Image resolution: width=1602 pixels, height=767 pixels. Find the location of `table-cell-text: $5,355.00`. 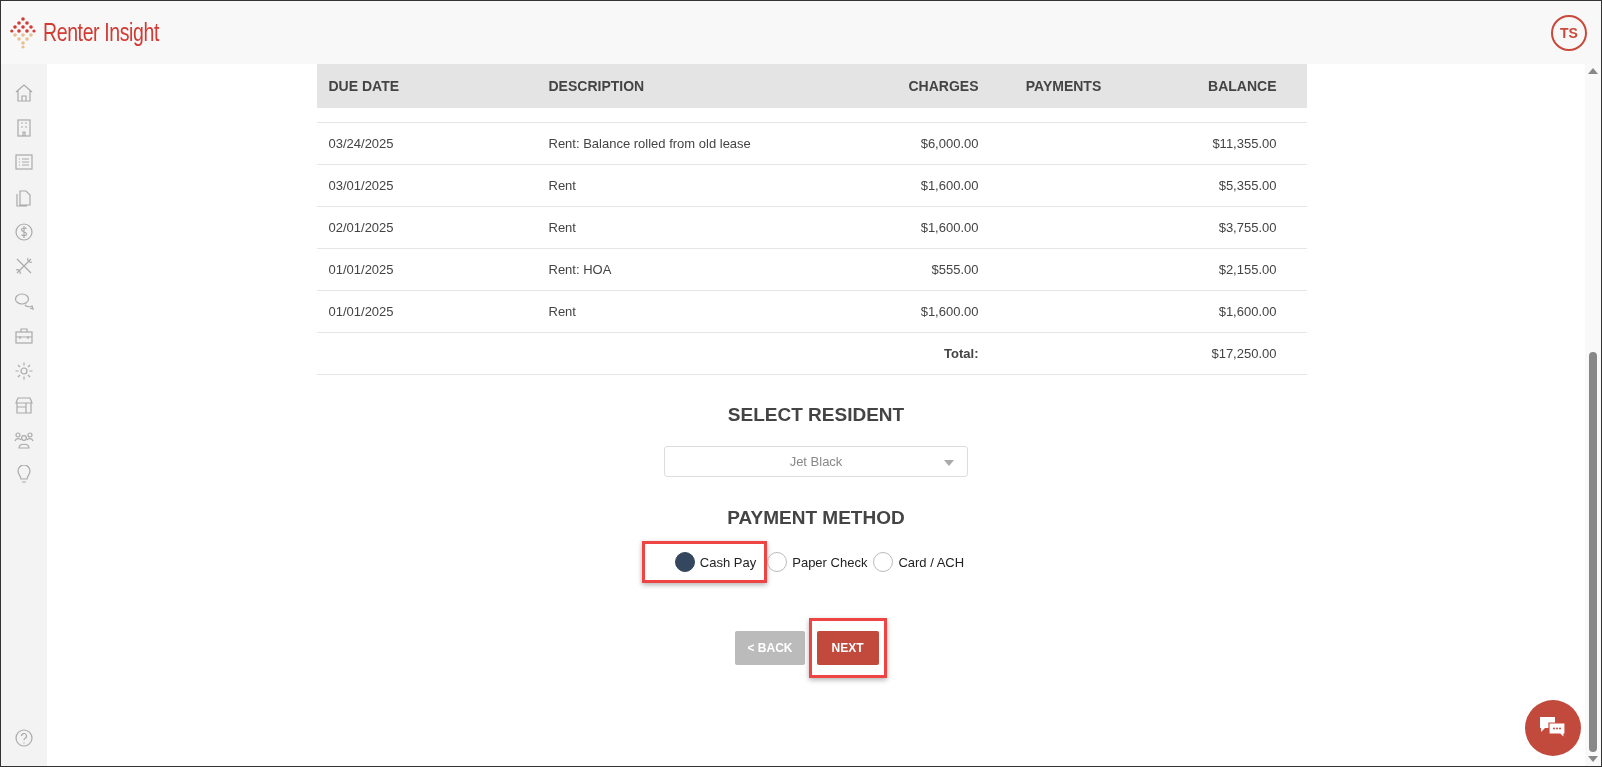

table-cell-text: $5,355.00 is located at coordinates (1247, 185).